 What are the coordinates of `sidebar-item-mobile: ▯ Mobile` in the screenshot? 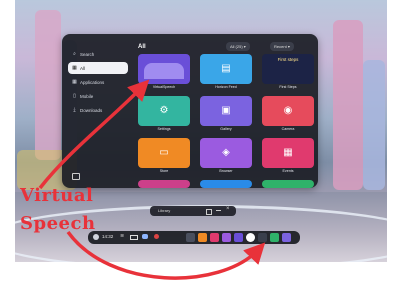 It's located at (98, 96).